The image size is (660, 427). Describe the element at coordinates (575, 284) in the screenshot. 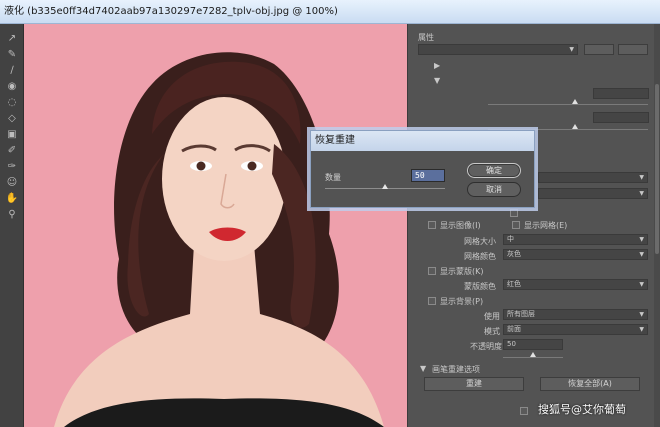

I see `mask-color-select: 红色 ▼` at that location.